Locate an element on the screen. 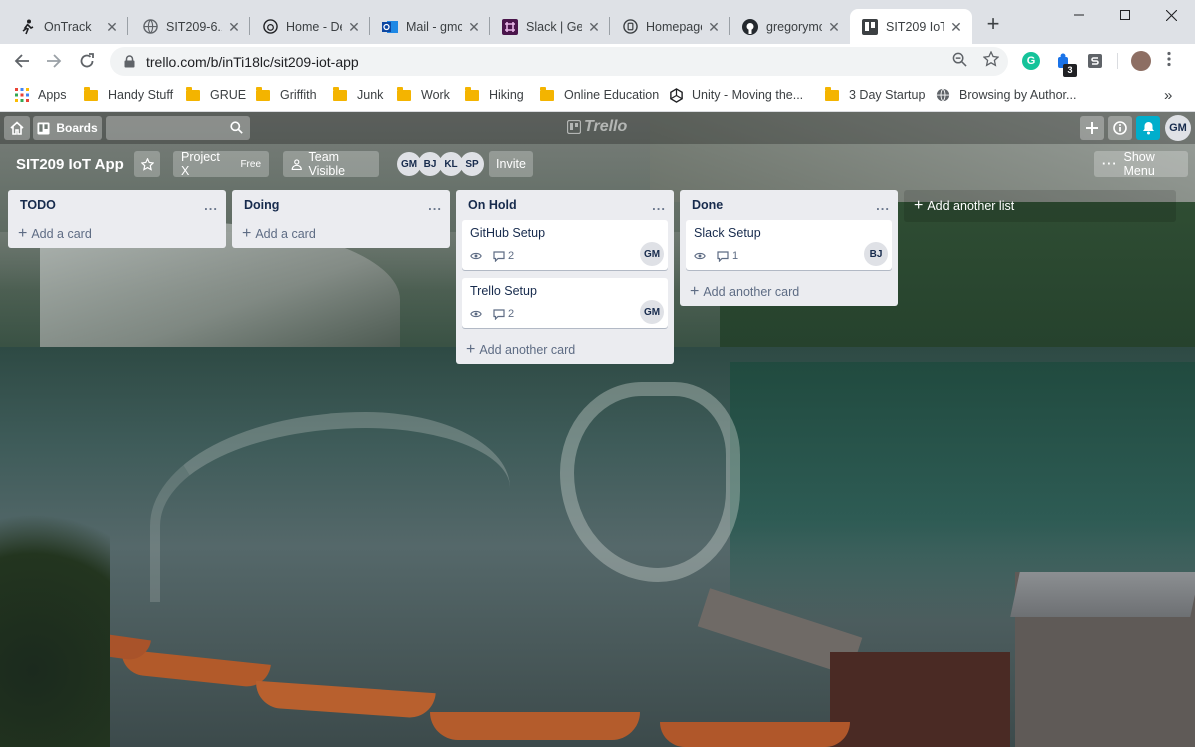 Image resolution: width=1195 pixels, height=747 pixels. add-list-label: Add another list is located at coordinates (971, 206).